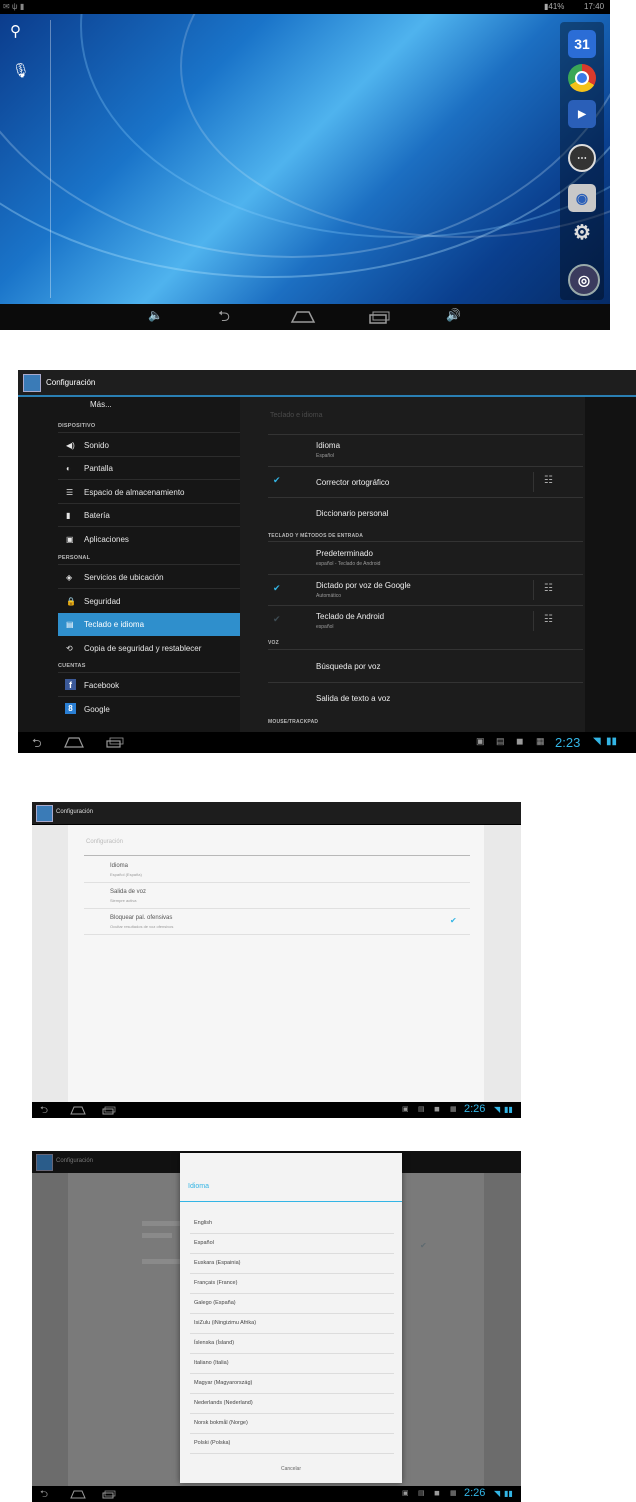 Image resolution: width=636 pixels, height=1502 pixels. Describe the element at coordinates (223, 1383) in the screenshot. I see `language-option: Magyar (Magyarország)` at that location.